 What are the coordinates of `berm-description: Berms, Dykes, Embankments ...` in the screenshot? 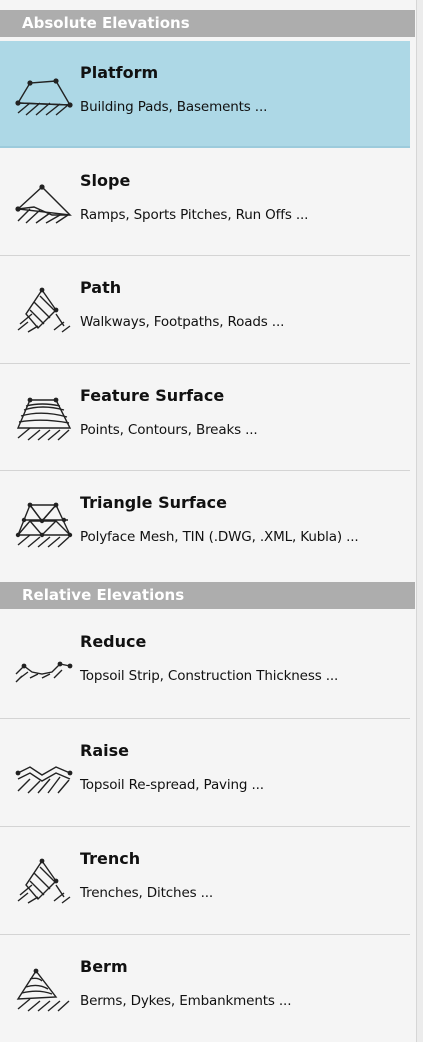 It's located at (186, 1001).